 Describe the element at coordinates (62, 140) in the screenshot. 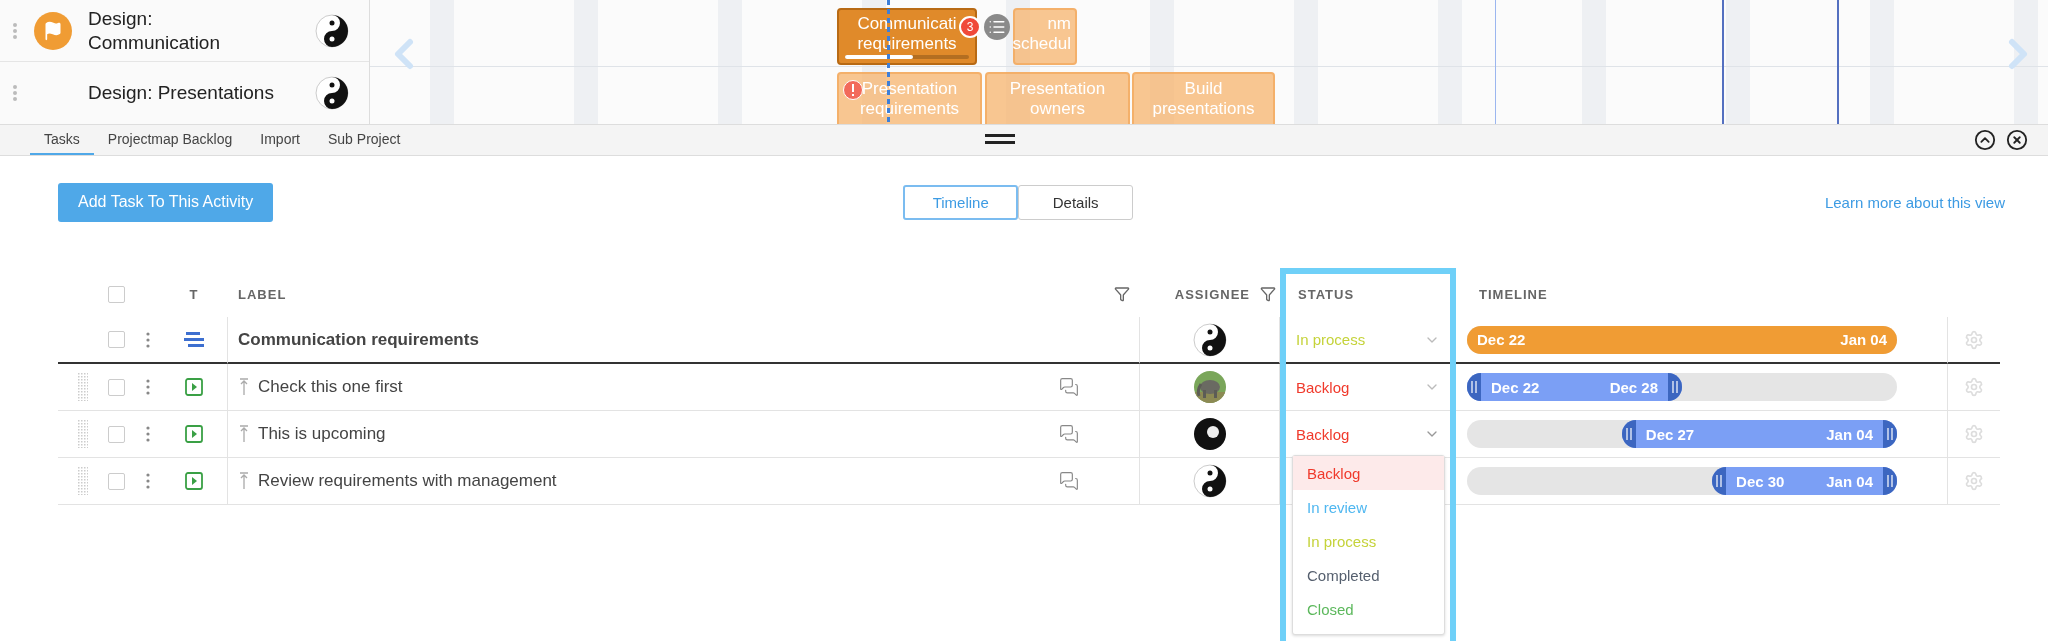

I see `panel-tab: Tasks` at that location.